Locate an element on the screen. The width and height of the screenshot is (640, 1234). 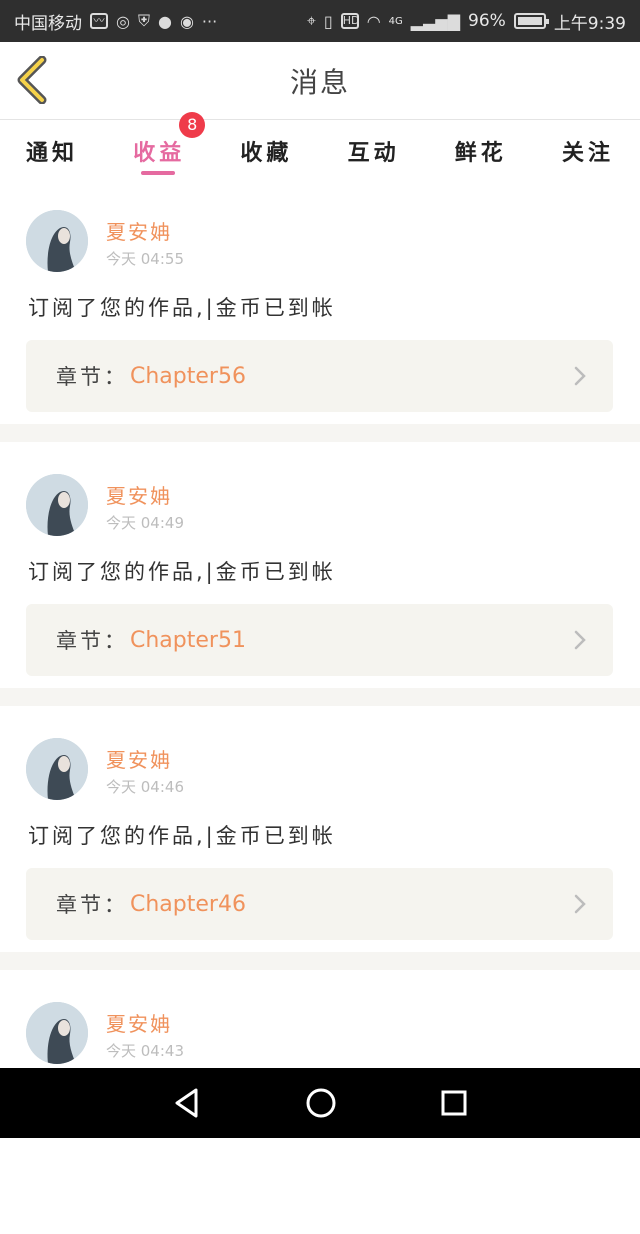
tab-follow: 关注 is located at coordinates (588, 149).